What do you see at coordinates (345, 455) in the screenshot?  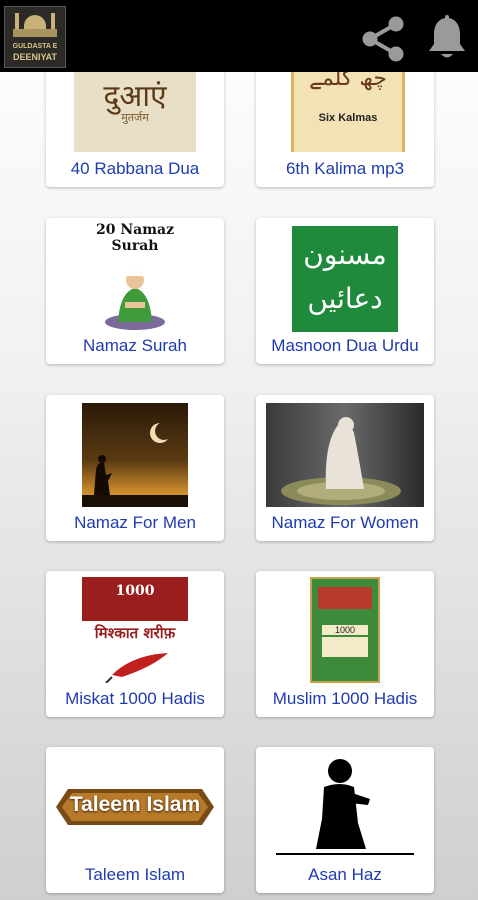 I see `namaz-women-image` at bounding box center [345, 455].